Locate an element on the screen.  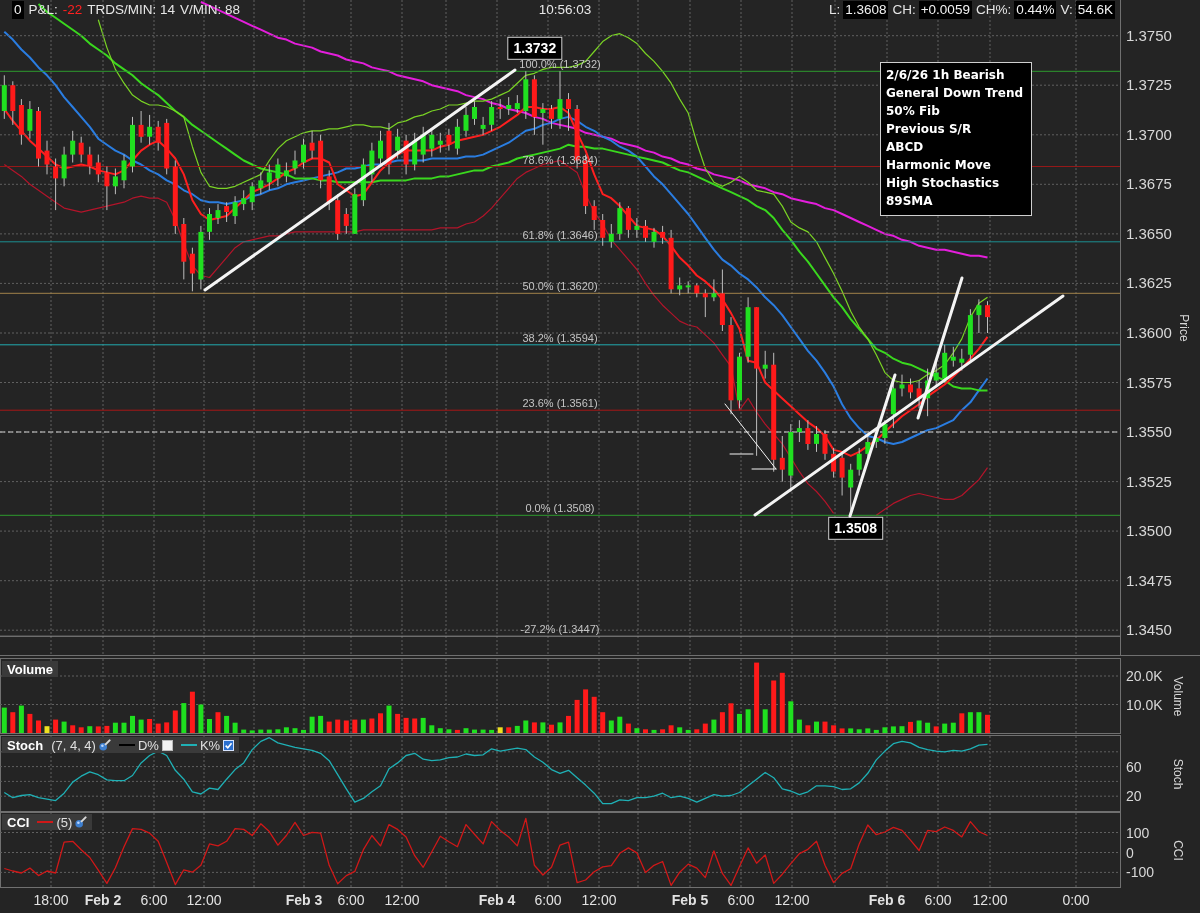
note-text: General Down Trend is located at coordinates (955, 93).